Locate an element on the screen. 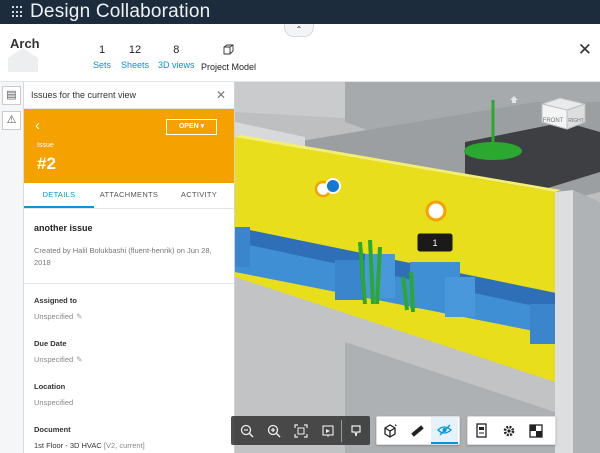 This screenshot has width=600, height=453. stat-3d-views: 8 3D views is located at coordinates (176, 57).